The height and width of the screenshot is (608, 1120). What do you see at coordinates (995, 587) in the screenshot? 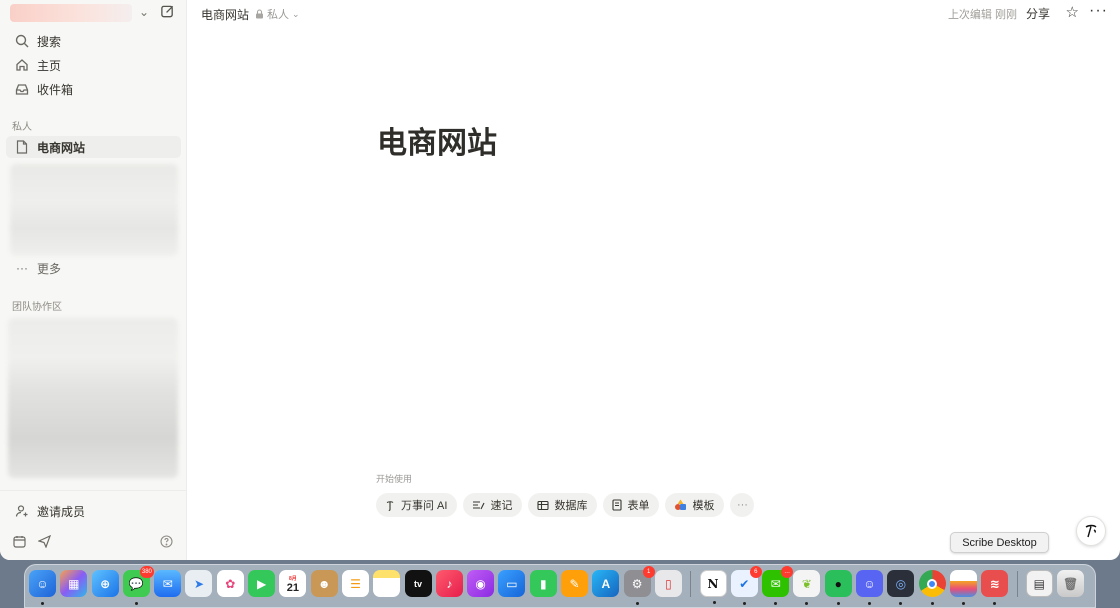
I see `scribe-desktop-icon: ≋` at bounding box center [995, 587].